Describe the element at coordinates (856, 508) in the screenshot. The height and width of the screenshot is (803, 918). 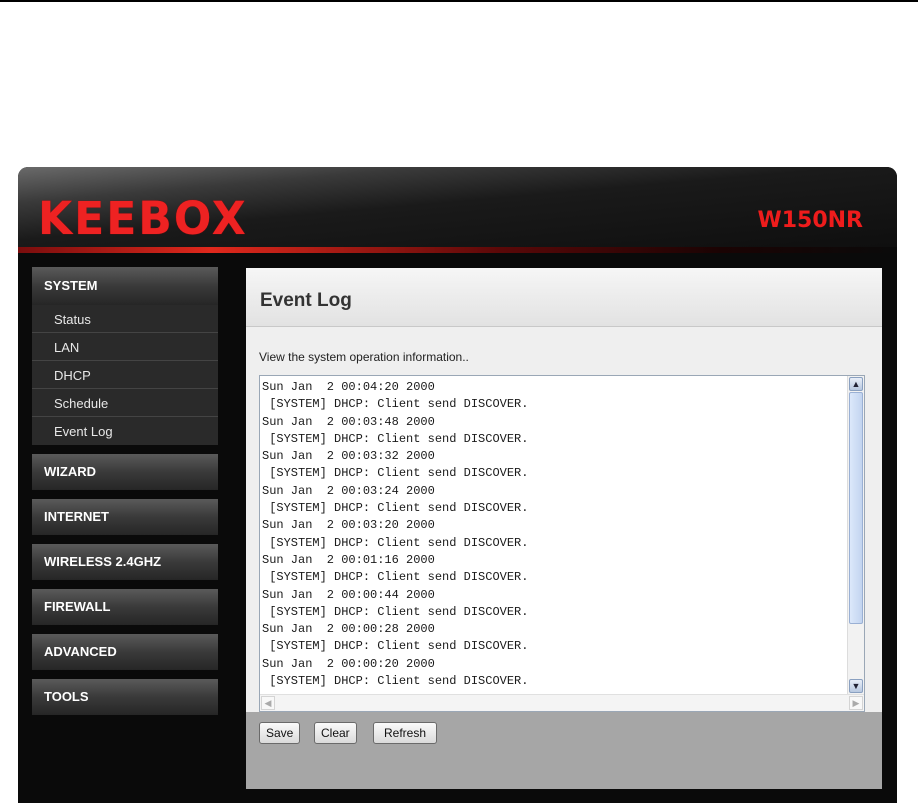
I see `vertical-scroll-thumb` at that location.